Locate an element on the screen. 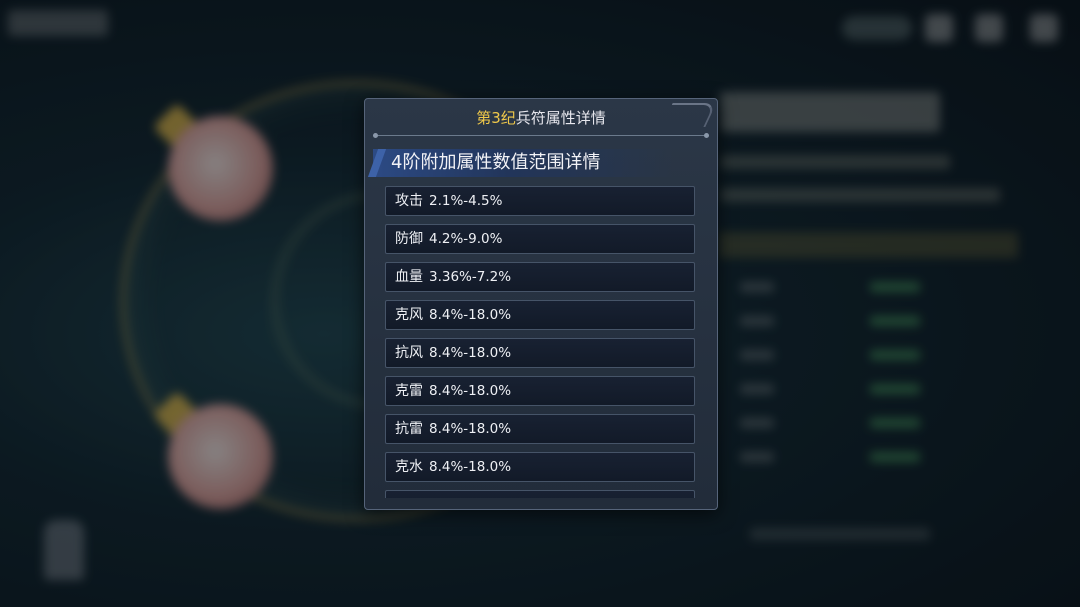 The image size is (1080, 607). attribute-row: 血量 3.36%-7.2% is located at coordinates (540, 277).